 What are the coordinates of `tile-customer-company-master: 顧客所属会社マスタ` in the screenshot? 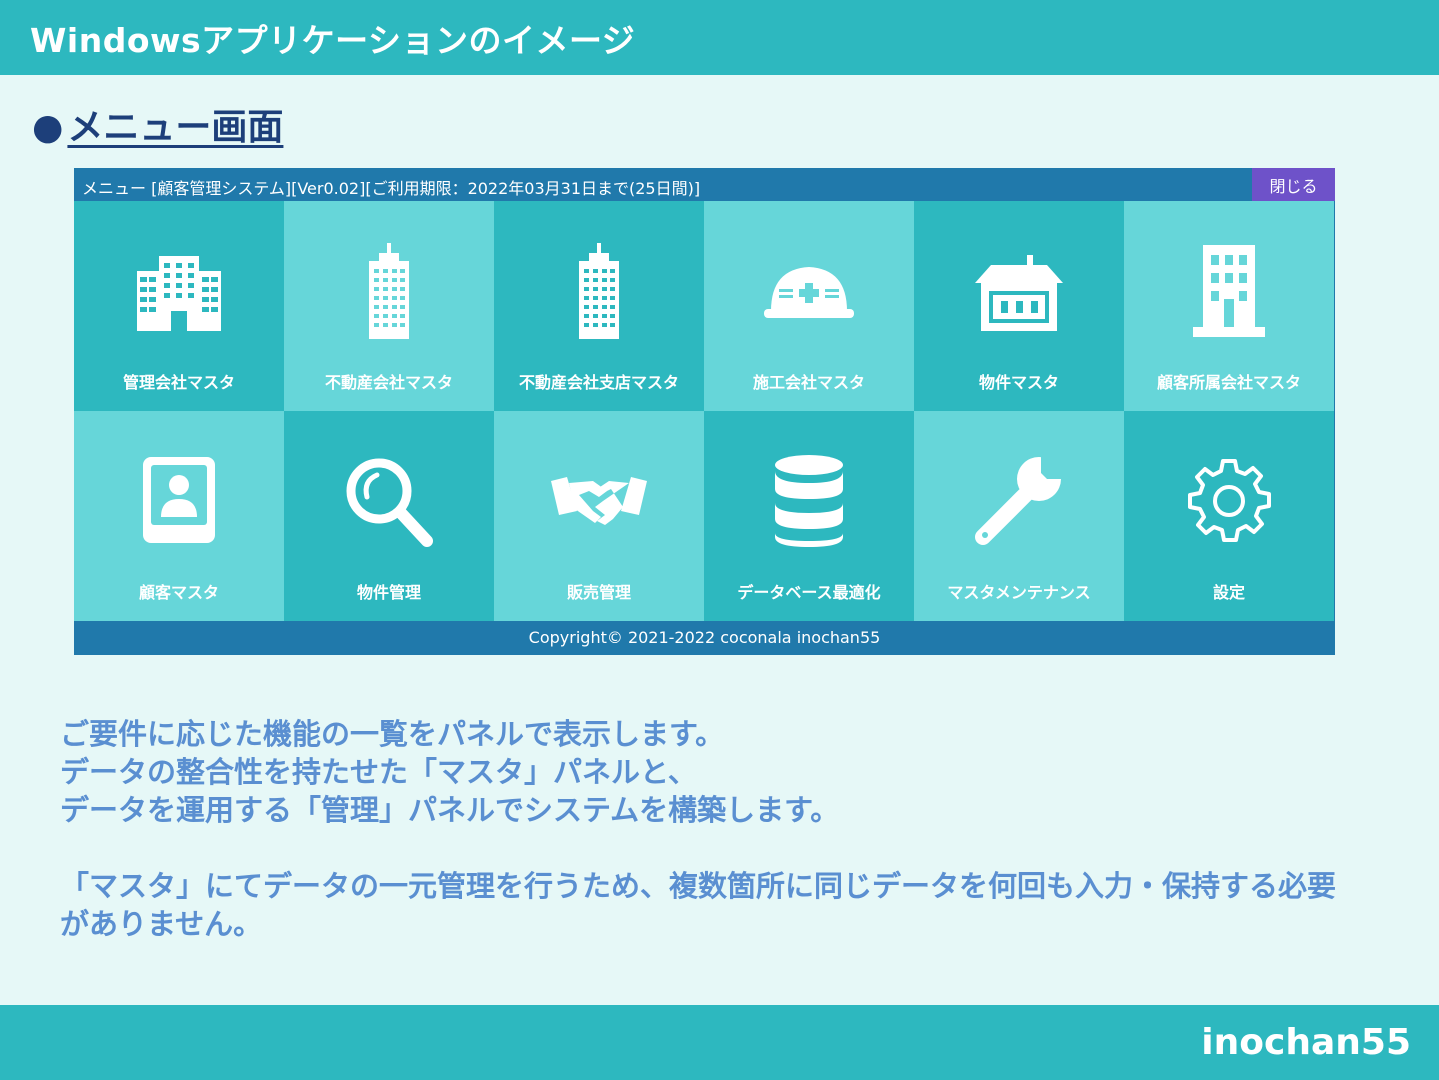 It's located at (1229, 306).